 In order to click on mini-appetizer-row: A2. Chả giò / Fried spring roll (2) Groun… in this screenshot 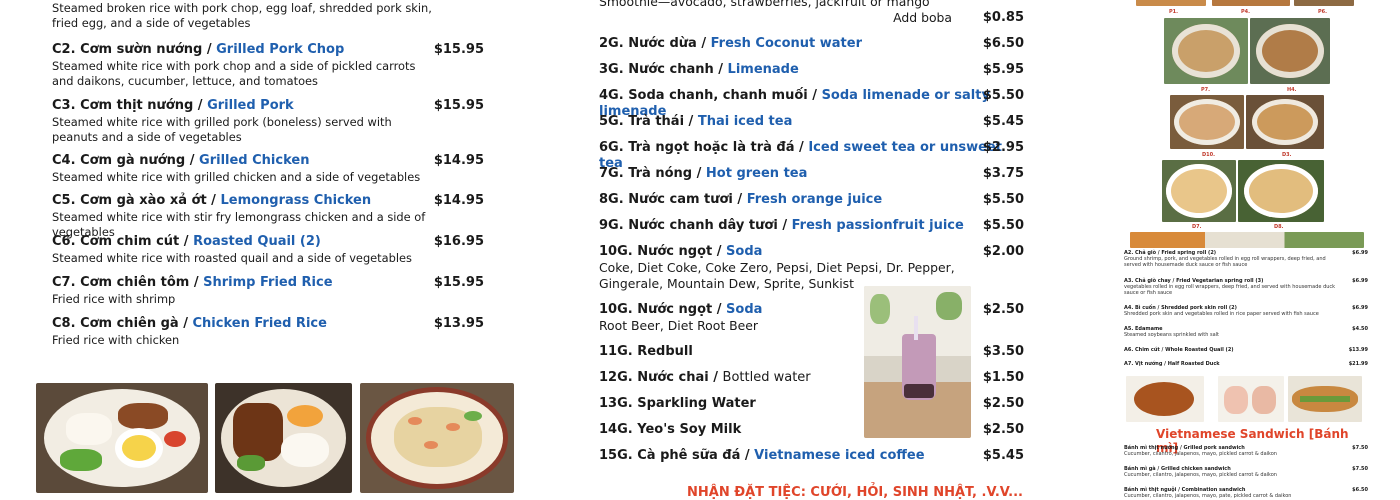, I will do `click(1246, 259)`.